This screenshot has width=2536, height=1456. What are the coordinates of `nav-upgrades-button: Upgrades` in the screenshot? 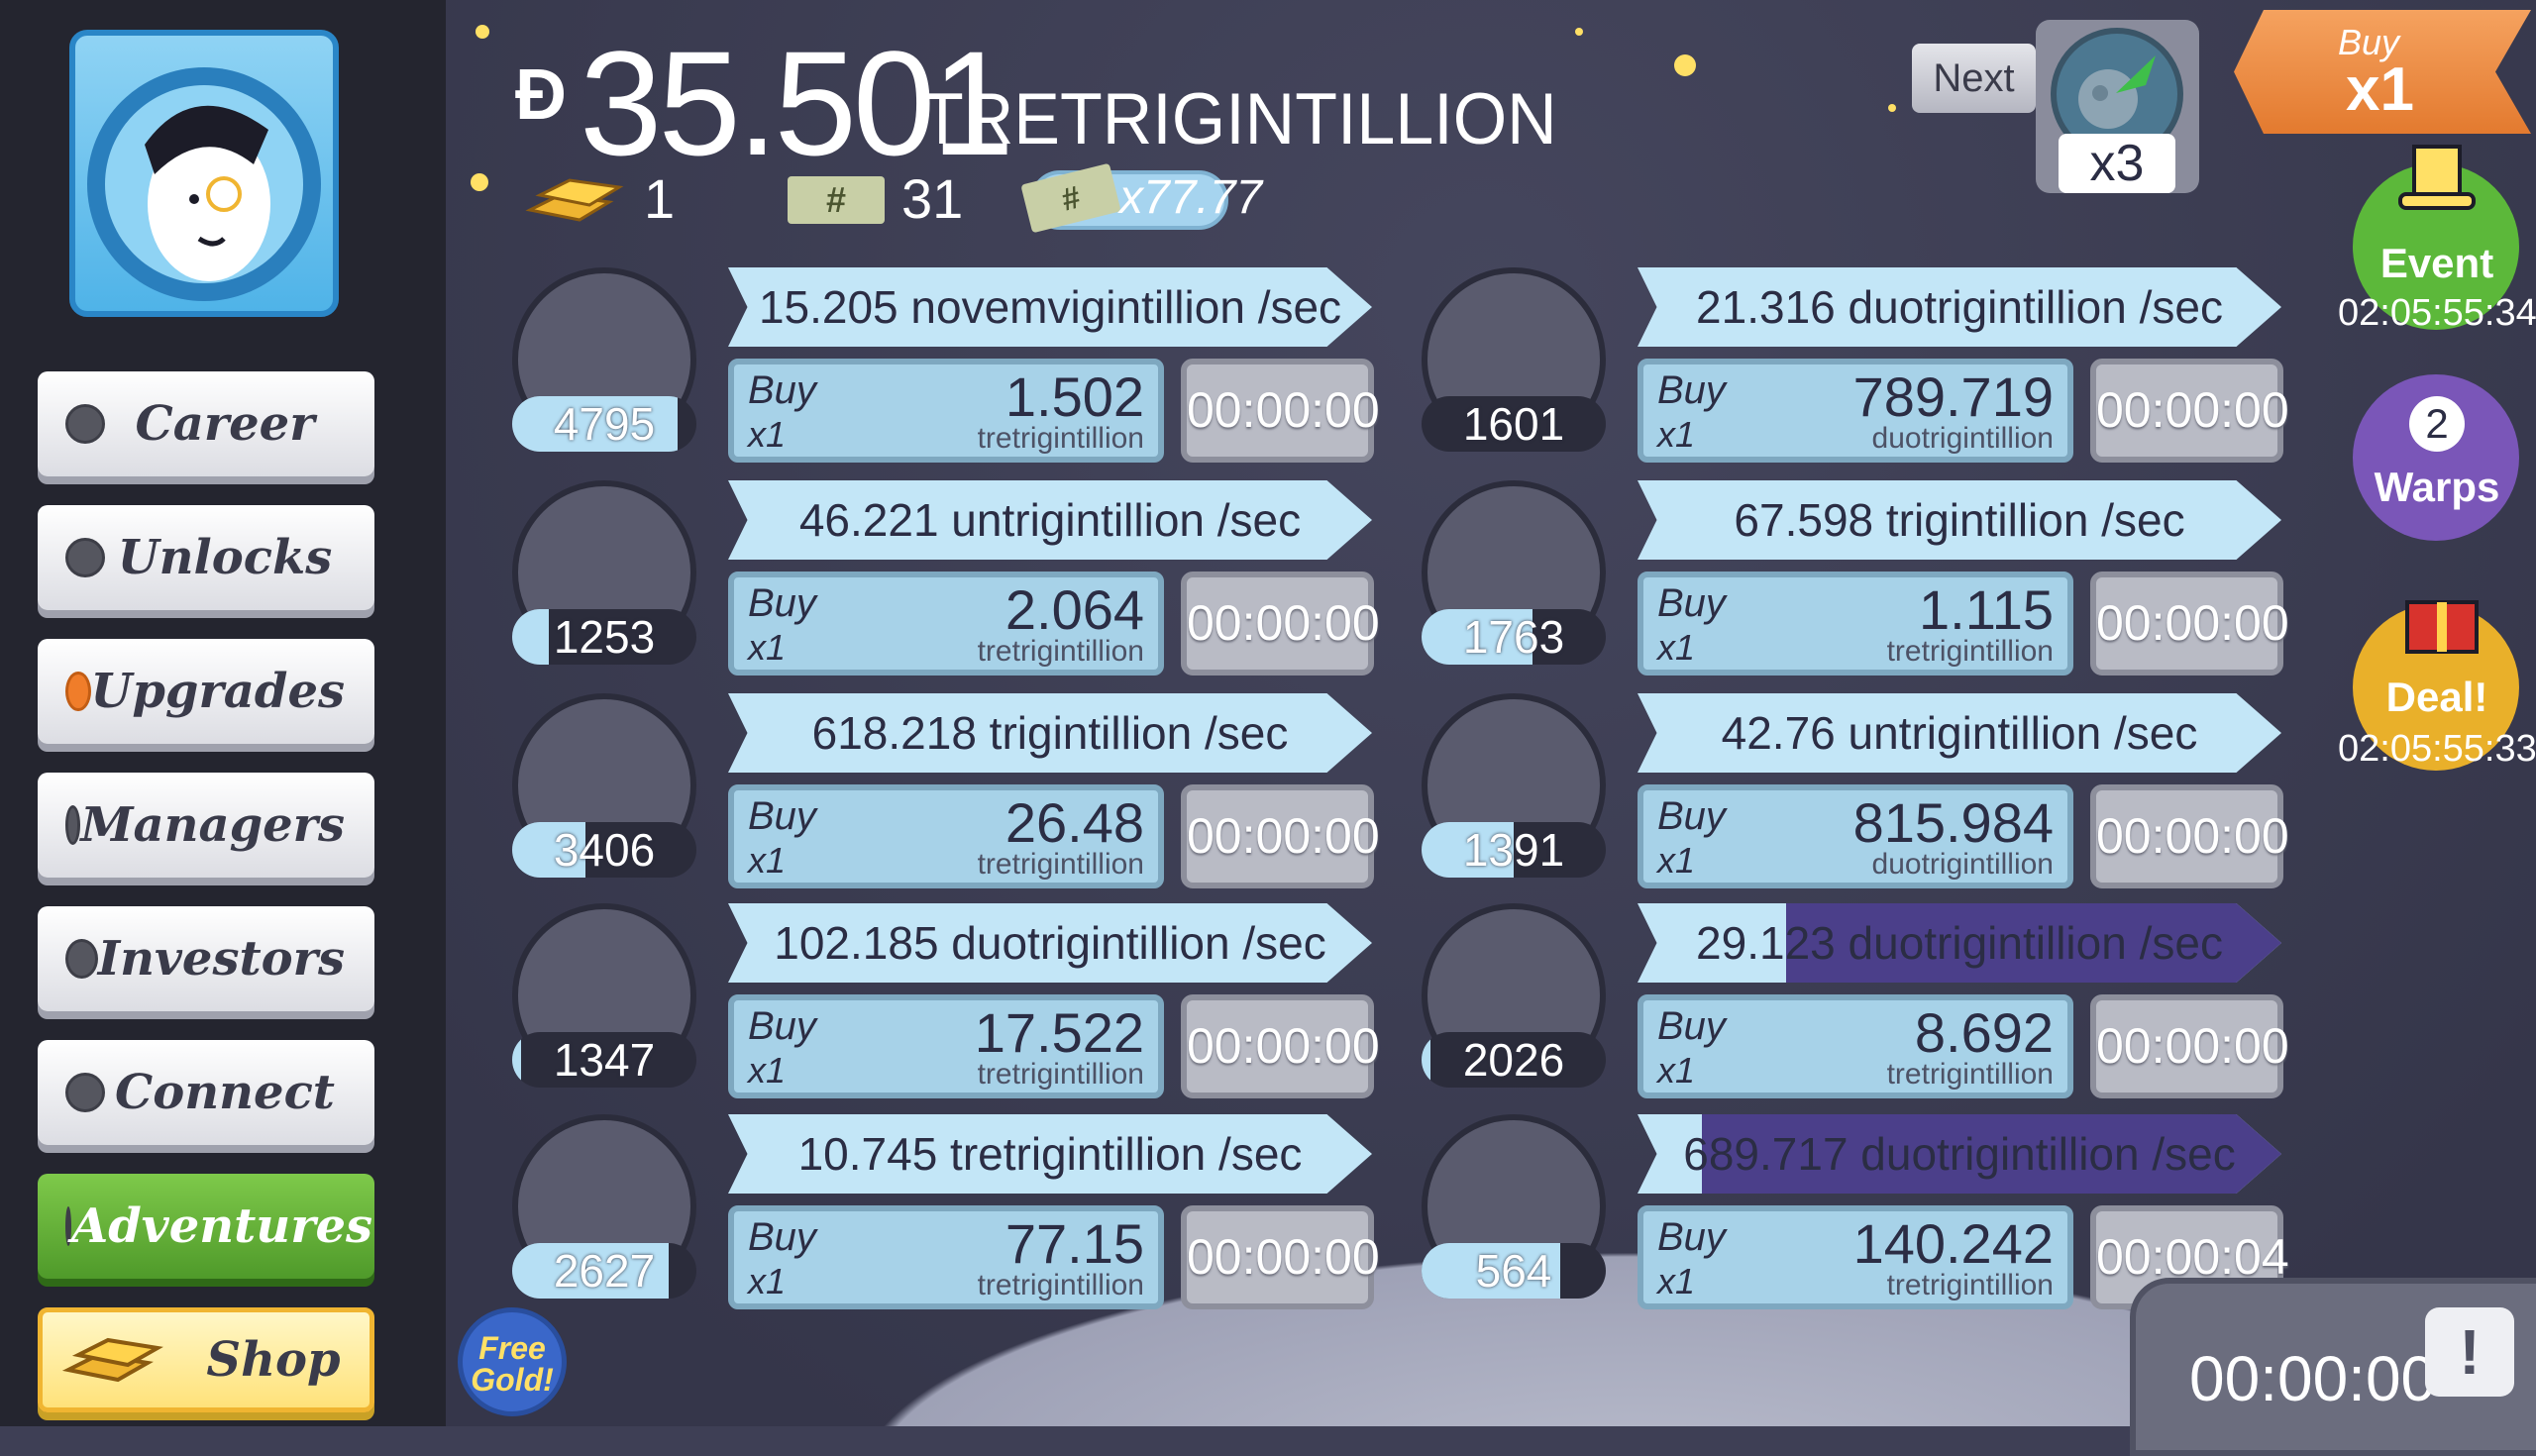 It's located at (206, 691).